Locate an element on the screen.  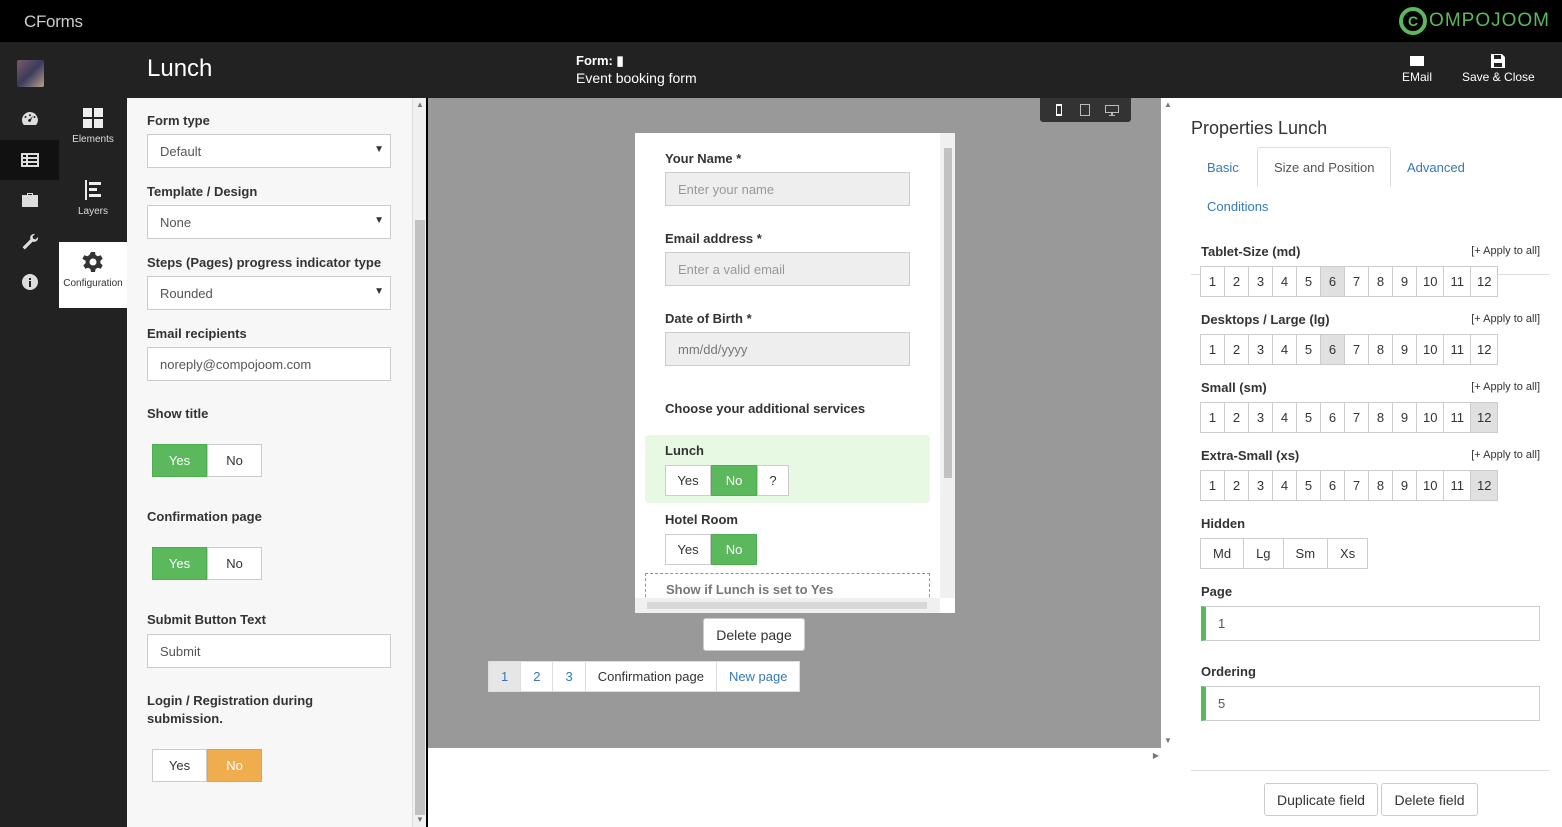
ordering-input: 5 is located at coordinates (1370, 703).